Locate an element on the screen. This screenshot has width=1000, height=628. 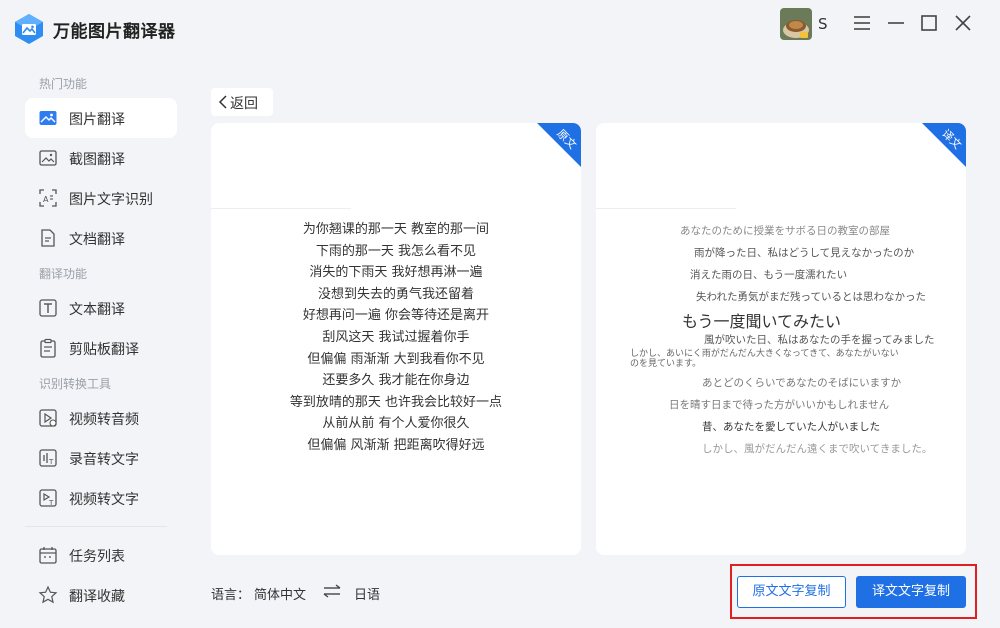
audio-text-icon: T is located at coordinates (48, 458).